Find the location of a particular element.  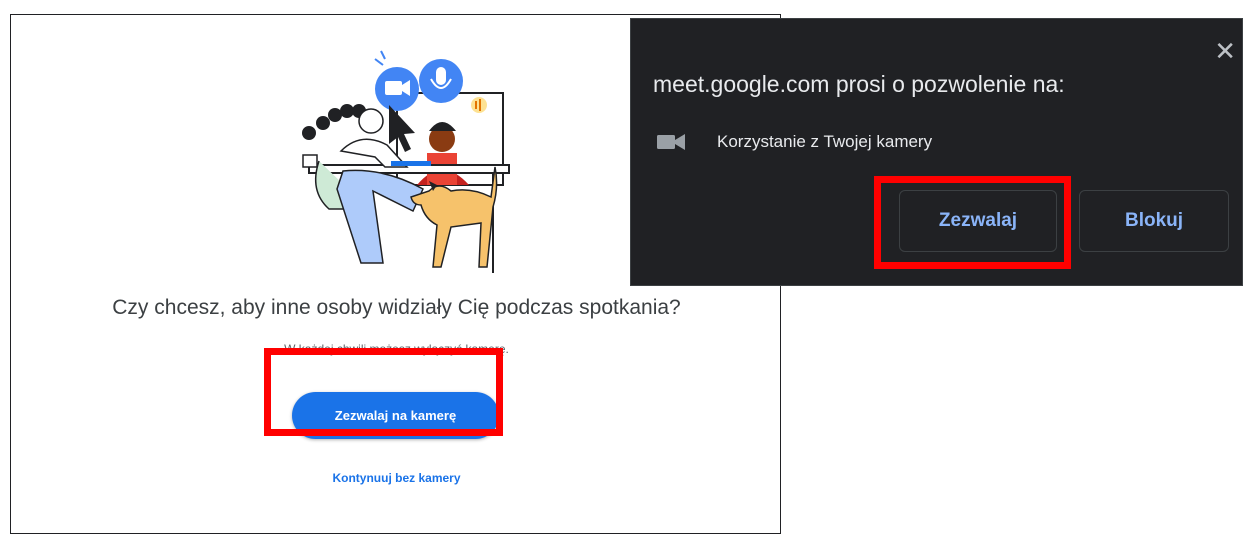

camera-hint-text: W każdej chwili możesz wyłączyć kamerę. is located at coordinates (396, 349).